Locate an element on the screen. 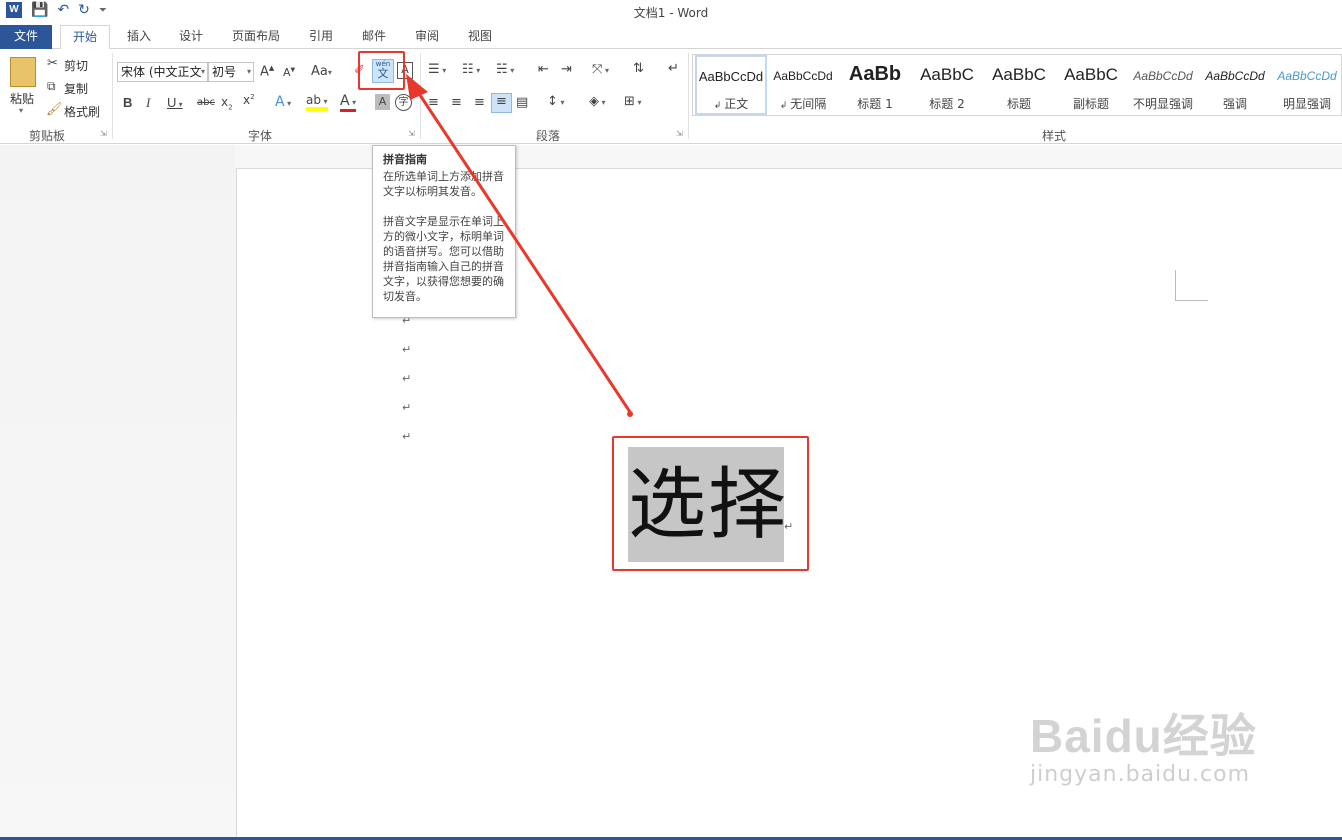  ribbon-tabs: 文件 开始 插入 设计 页面布局 引用 邮件 审阅 视图 is located at coordinates (671, 37).